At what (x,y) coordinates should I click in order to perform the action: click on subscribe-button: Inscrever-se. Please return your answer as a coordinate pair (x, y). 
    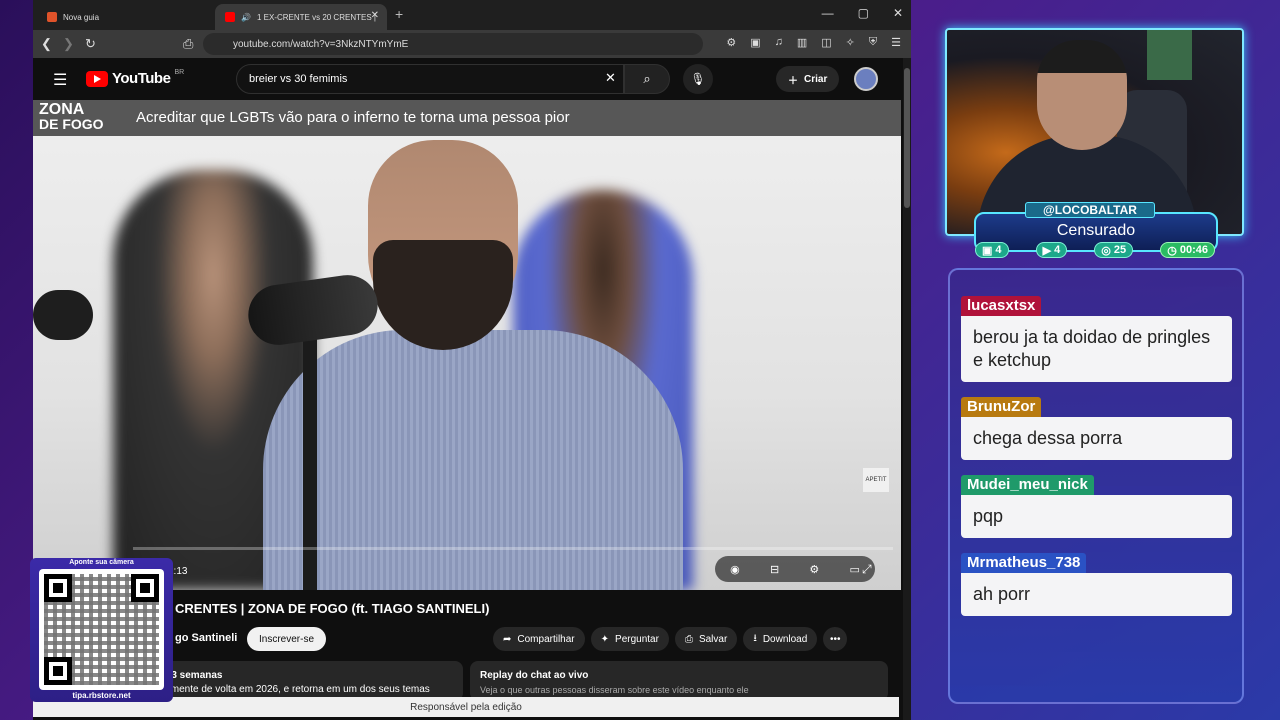
    Looking at the image, I should click on (287, 639).